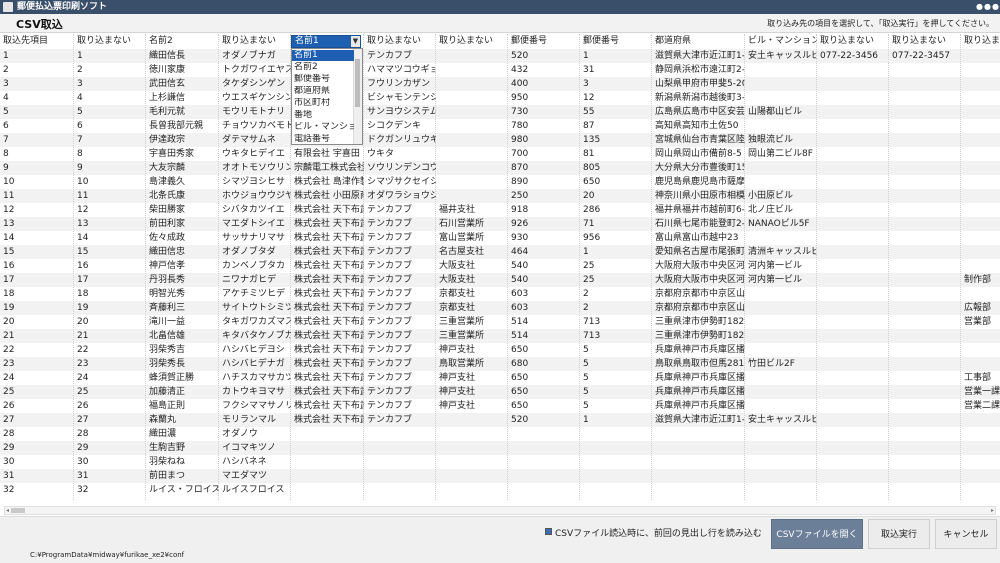 The image size is (1000, 563). I want to click on load-previous-header-checkbox, so click(548, 531).